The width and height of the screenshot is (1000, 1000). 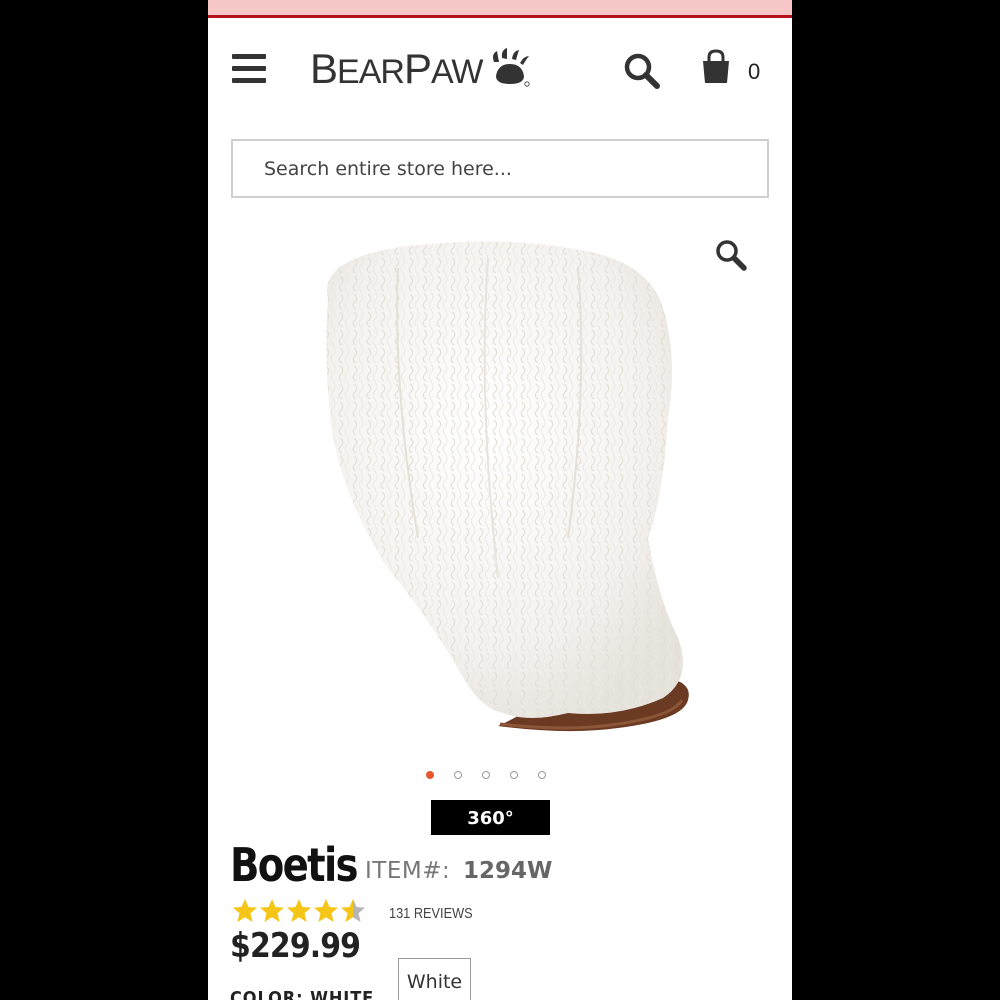 I want to click on view-360-button: 360°, so click(x=490, y=817).